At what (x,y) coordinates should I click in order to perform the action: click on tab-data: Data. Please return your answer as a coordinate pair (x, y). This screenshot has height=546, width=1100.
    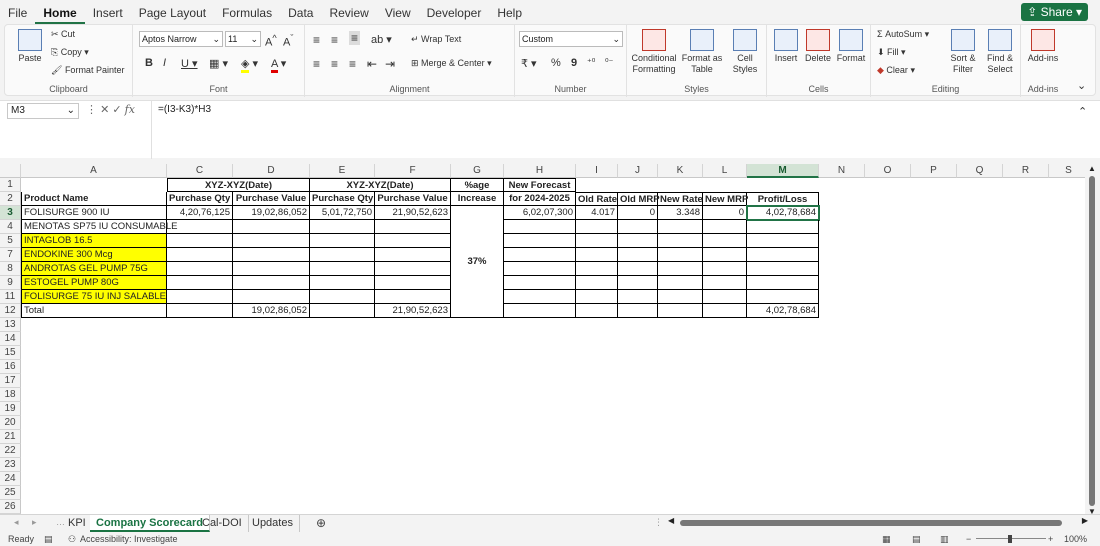
    Looking at the image, I should click on (300, 12).